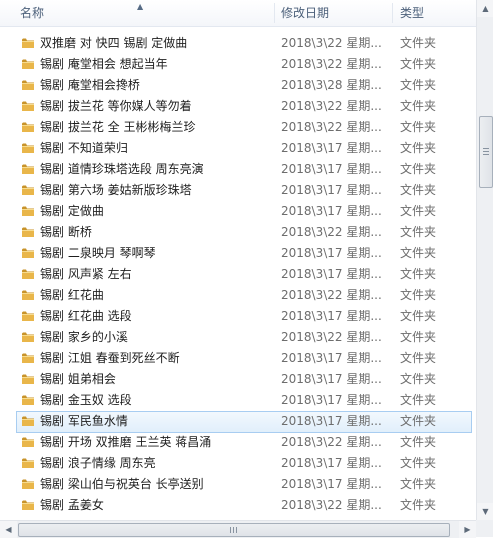 This screenshot has height=538, width=493. Describe the element at coordinates (72, 295) in the screenshot. I see `file-name: 锡剧 红花曲` at that location.